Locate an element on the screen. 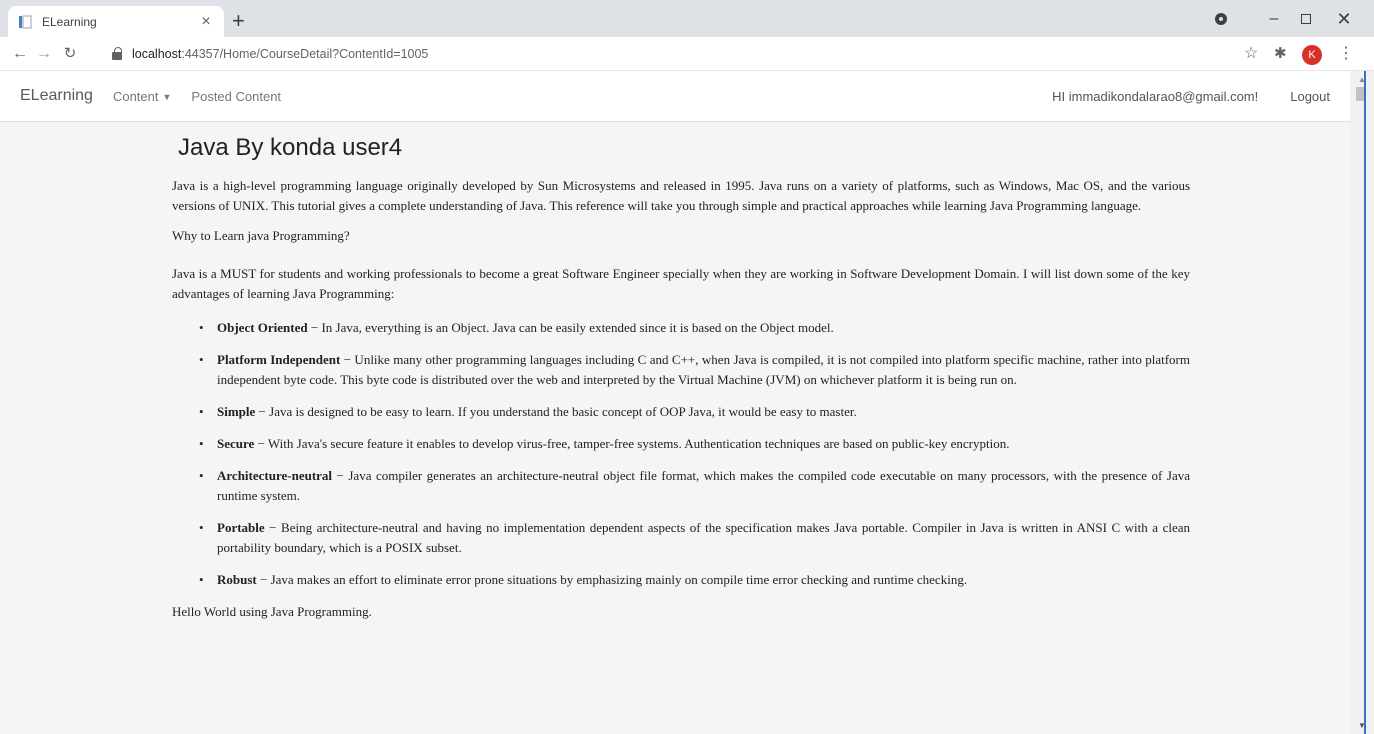 The width and height of the screenshot is (1374, 734). feature-name: Architecture-neutral is located at coordinates (275, 475).